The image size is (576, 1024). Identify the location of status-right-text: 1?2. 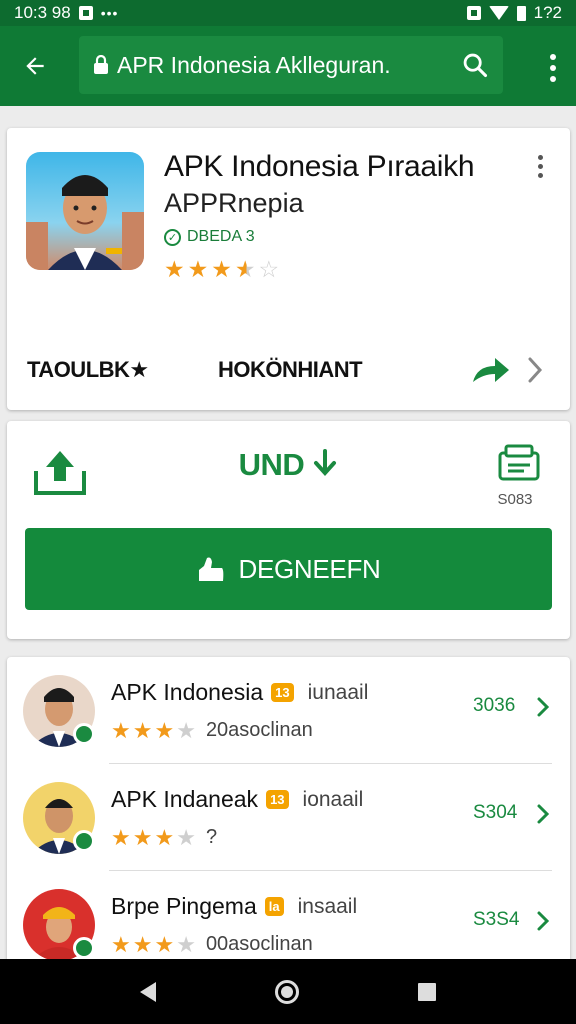
(547, 12).